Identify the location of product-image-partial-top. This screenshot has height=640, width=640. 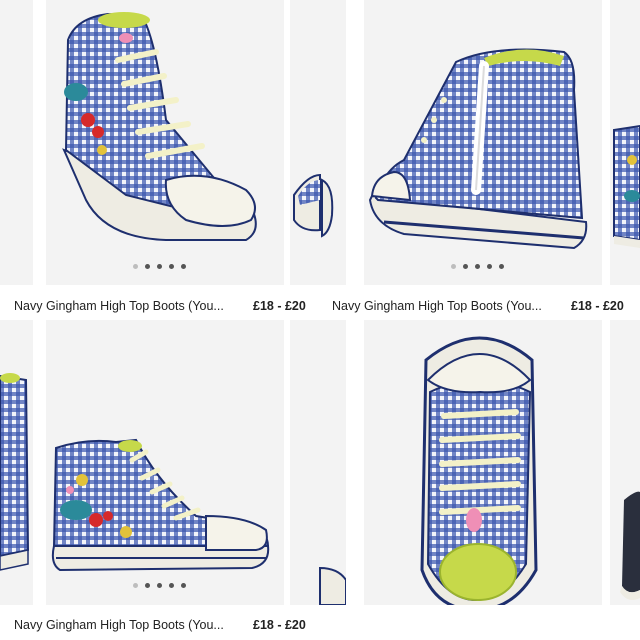
(318, 142).